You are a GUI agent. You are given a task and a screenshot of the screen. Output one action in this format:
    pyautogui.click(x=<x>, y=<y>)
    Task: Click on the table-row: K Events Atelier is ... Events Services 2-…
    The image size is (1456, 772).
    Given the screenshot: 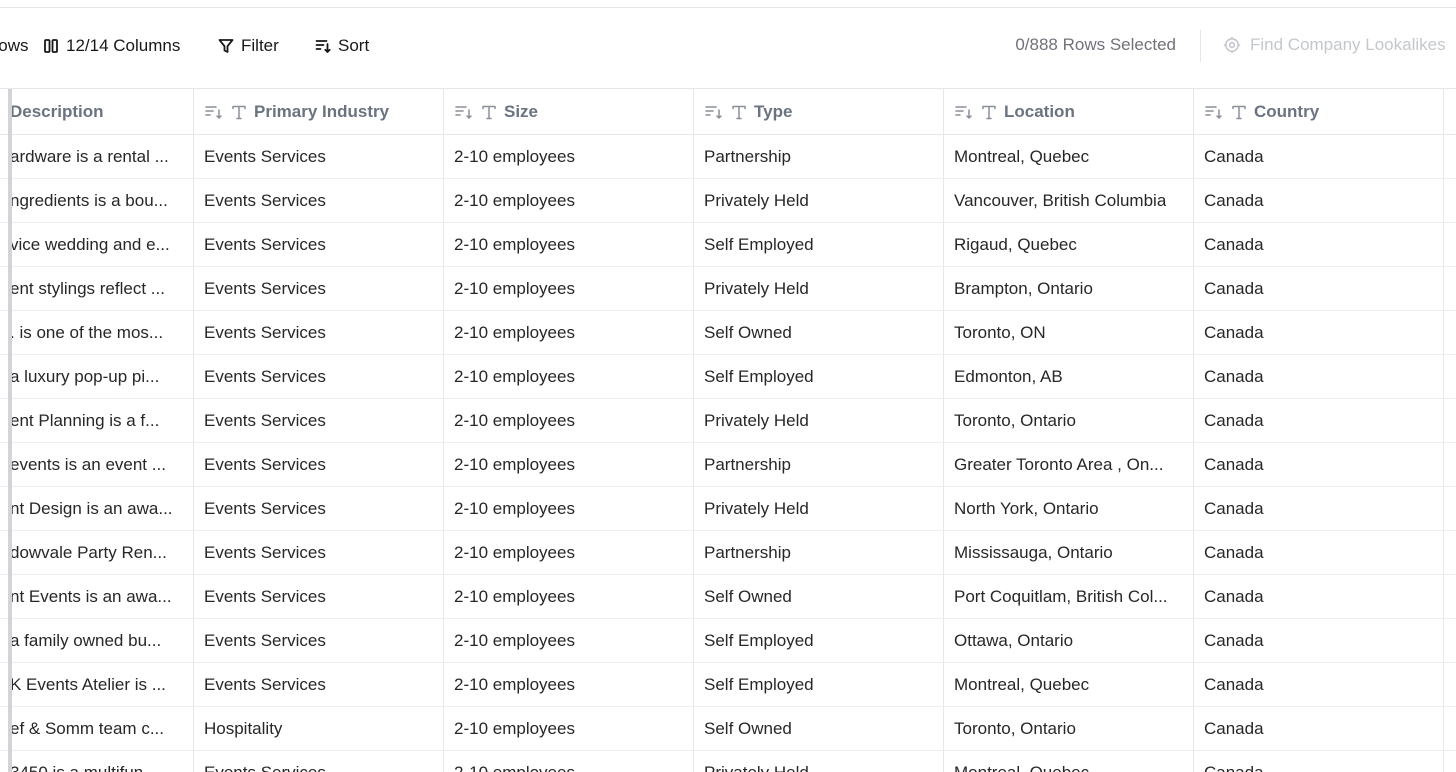 What is the action you would take?
    pyautogui.click(x=728, y=685)
    